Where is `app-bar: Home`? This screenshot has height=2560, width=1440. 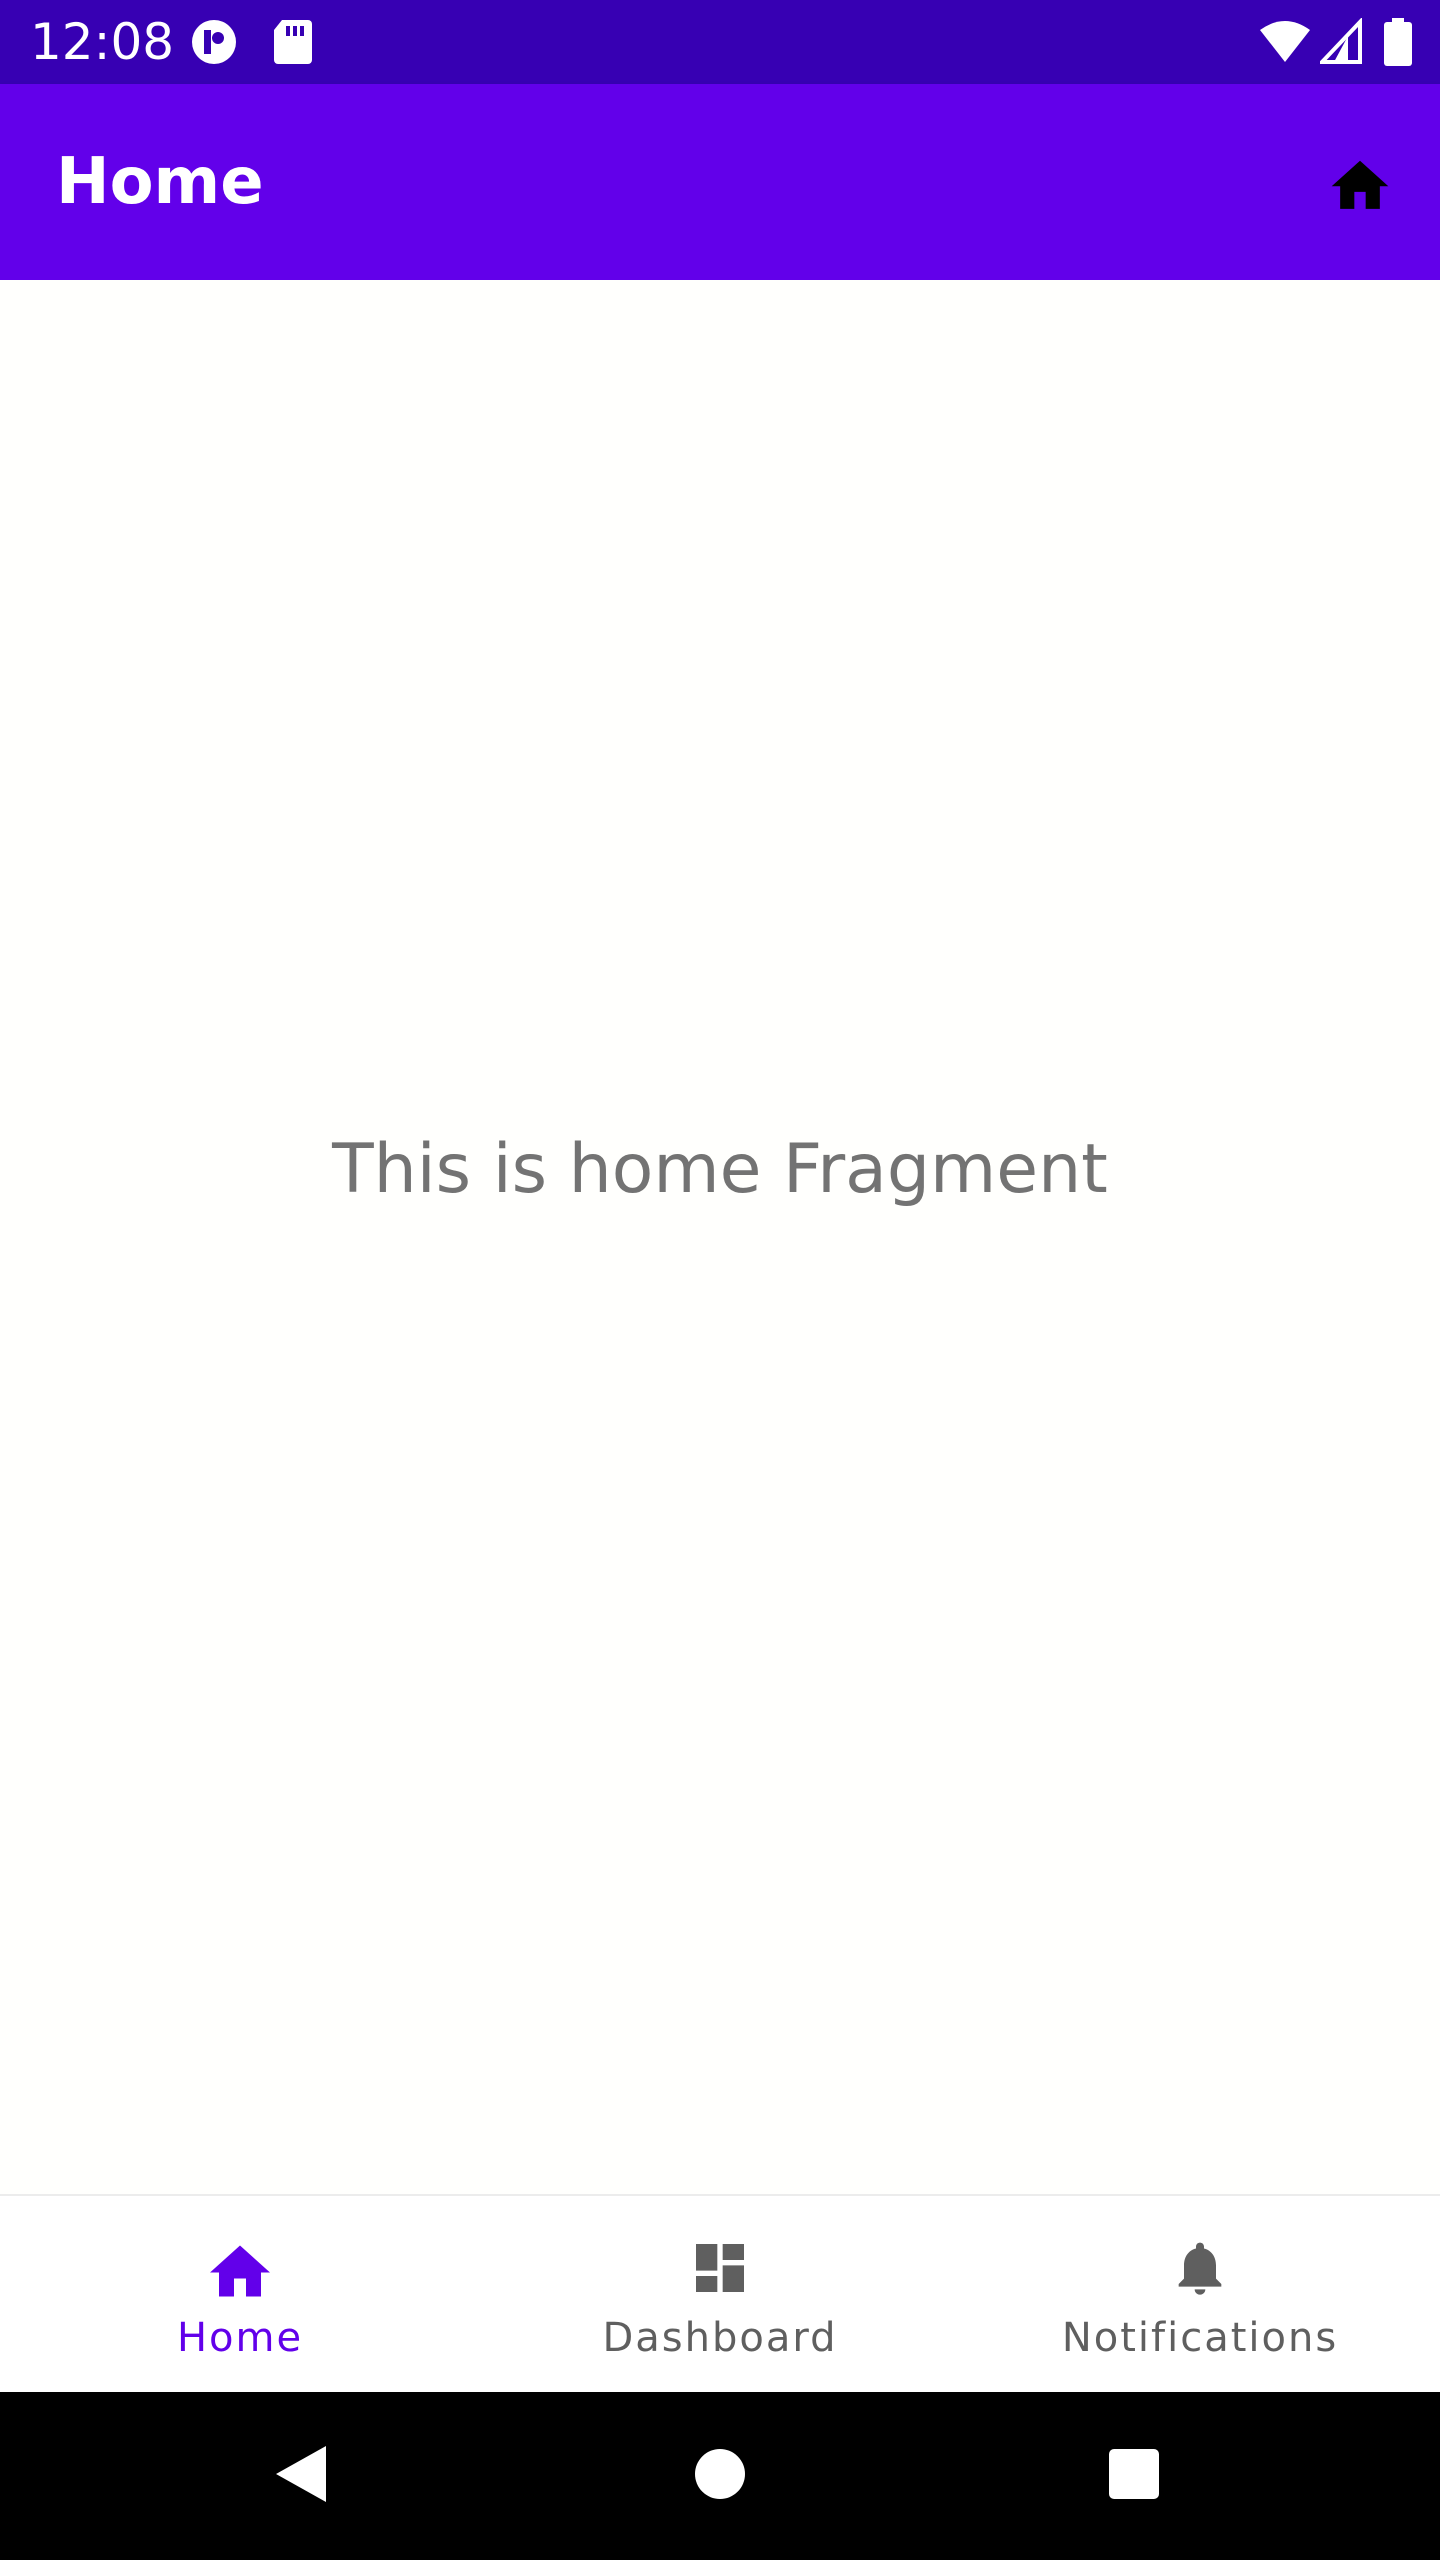 app-bar: Home is located at coordinates (720, 182).